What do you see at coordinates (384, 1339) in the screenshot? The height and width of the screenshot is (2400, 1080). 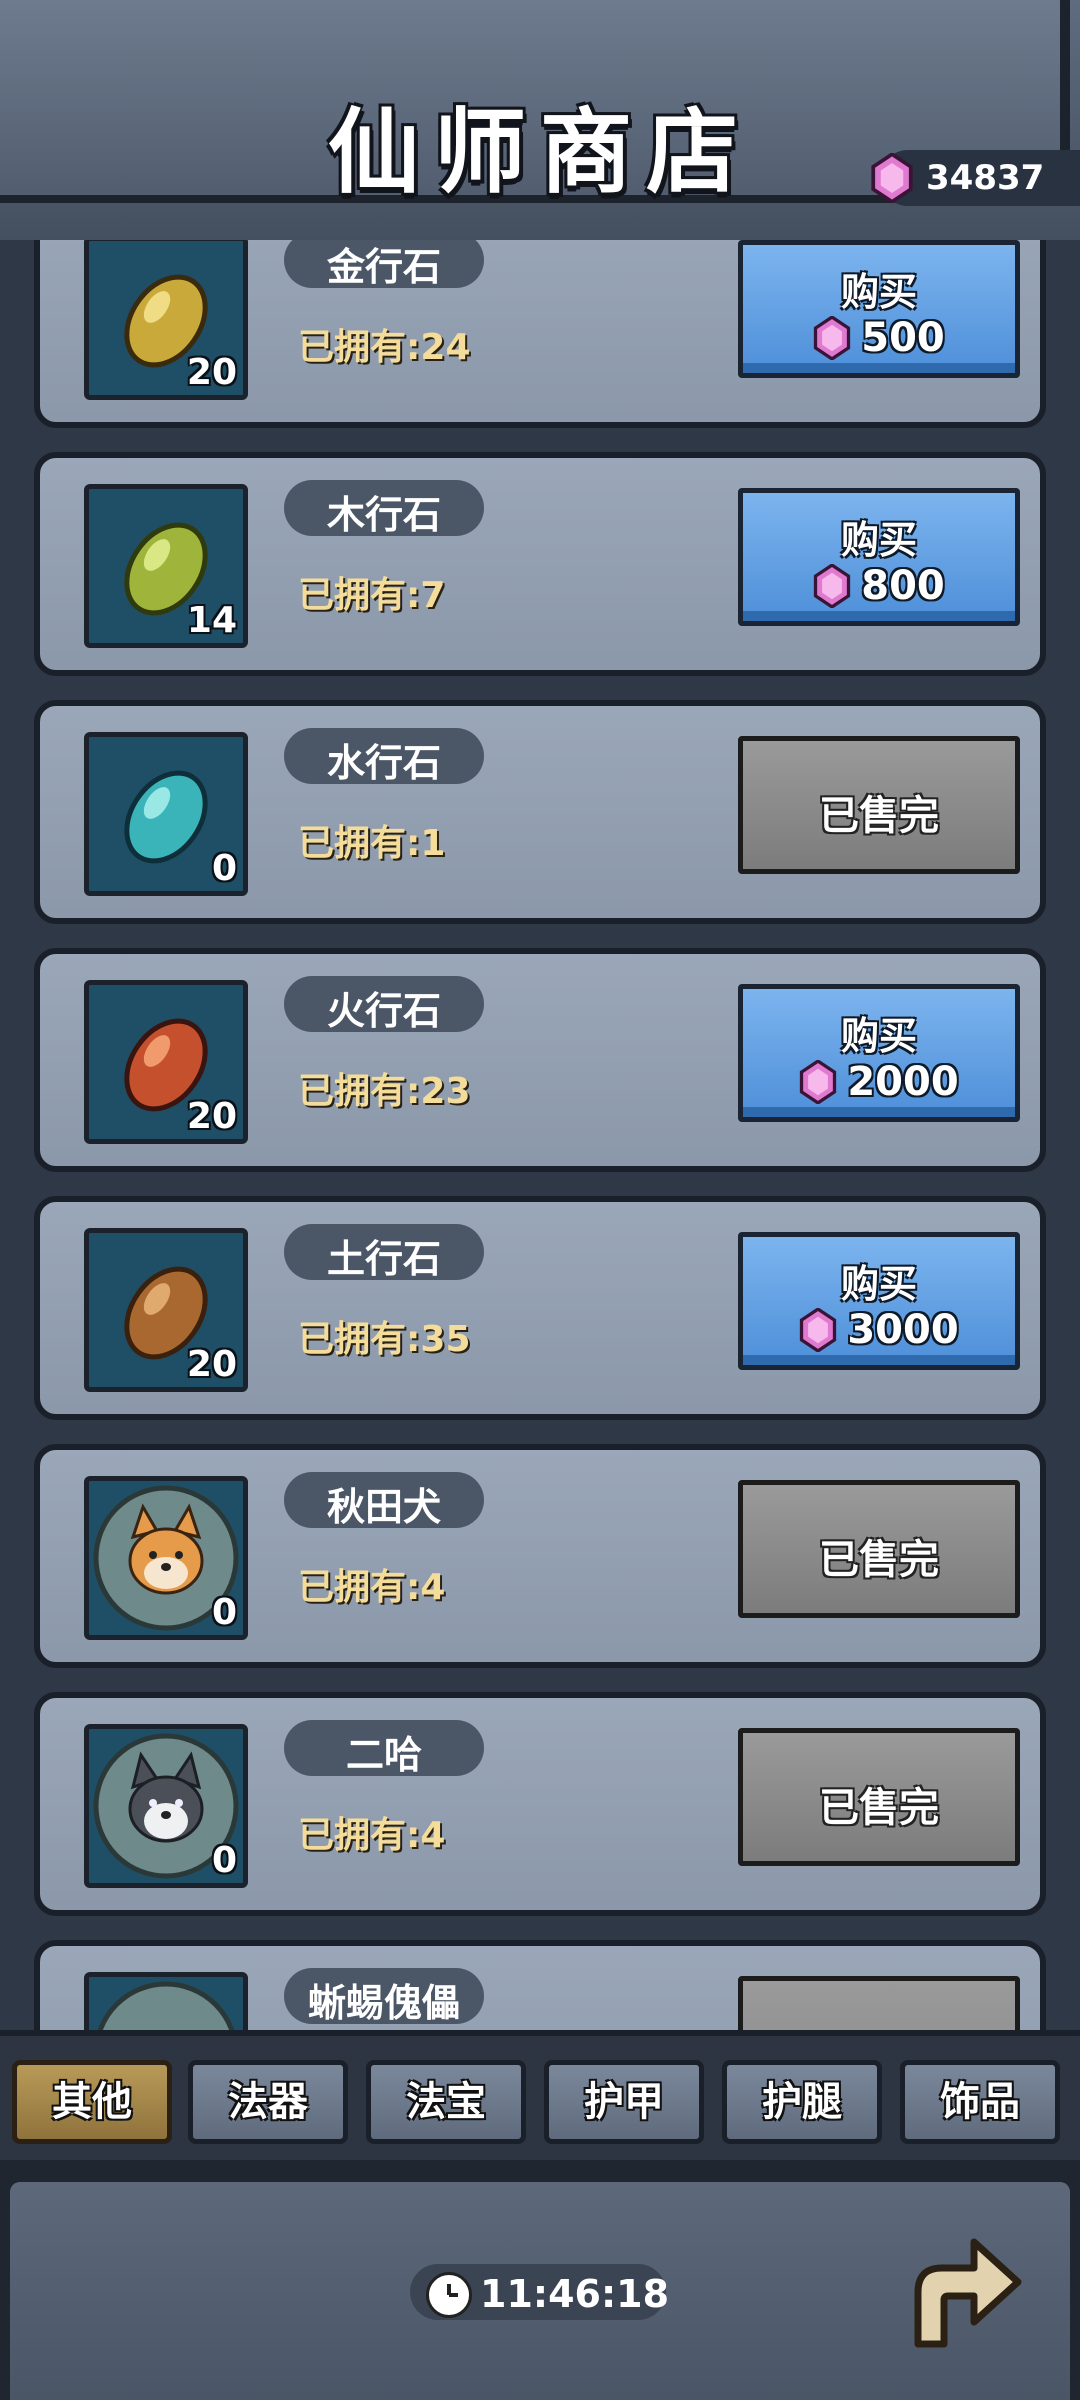 I see `item-owned: 已拥有:35` at bounding box center [384, 1339].